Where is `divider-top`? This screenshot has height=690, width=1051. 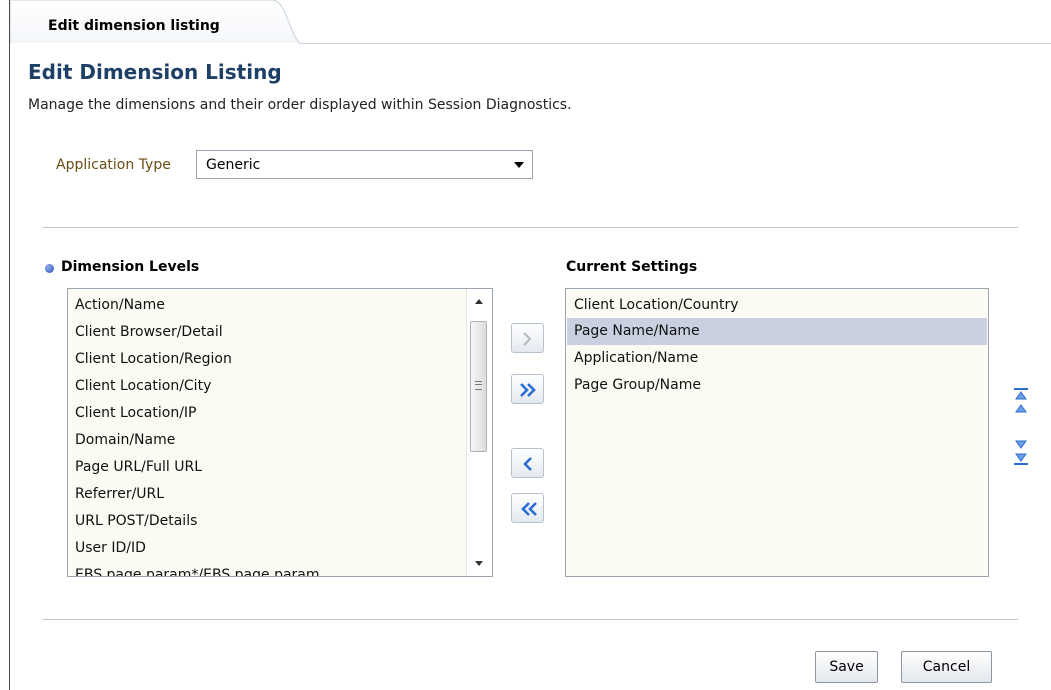 divider-top is located at coordinates (530, 227).